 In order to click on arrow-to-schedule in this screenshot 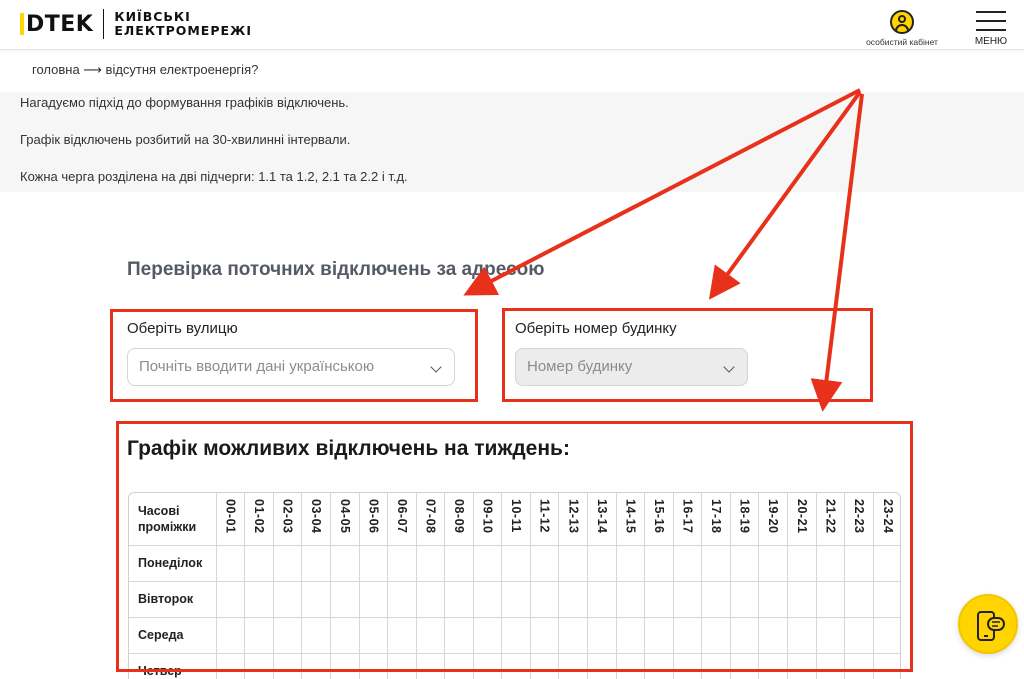, I will do `click(837, 252)`.